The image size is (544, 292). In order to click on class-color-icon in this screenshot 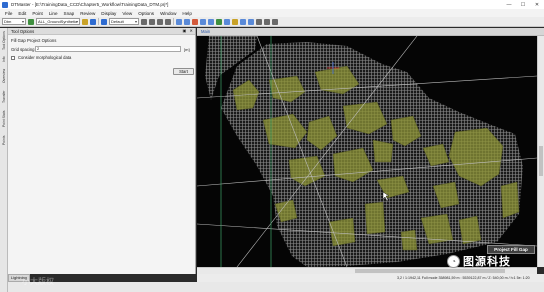, I will do `click(85, 21)`.